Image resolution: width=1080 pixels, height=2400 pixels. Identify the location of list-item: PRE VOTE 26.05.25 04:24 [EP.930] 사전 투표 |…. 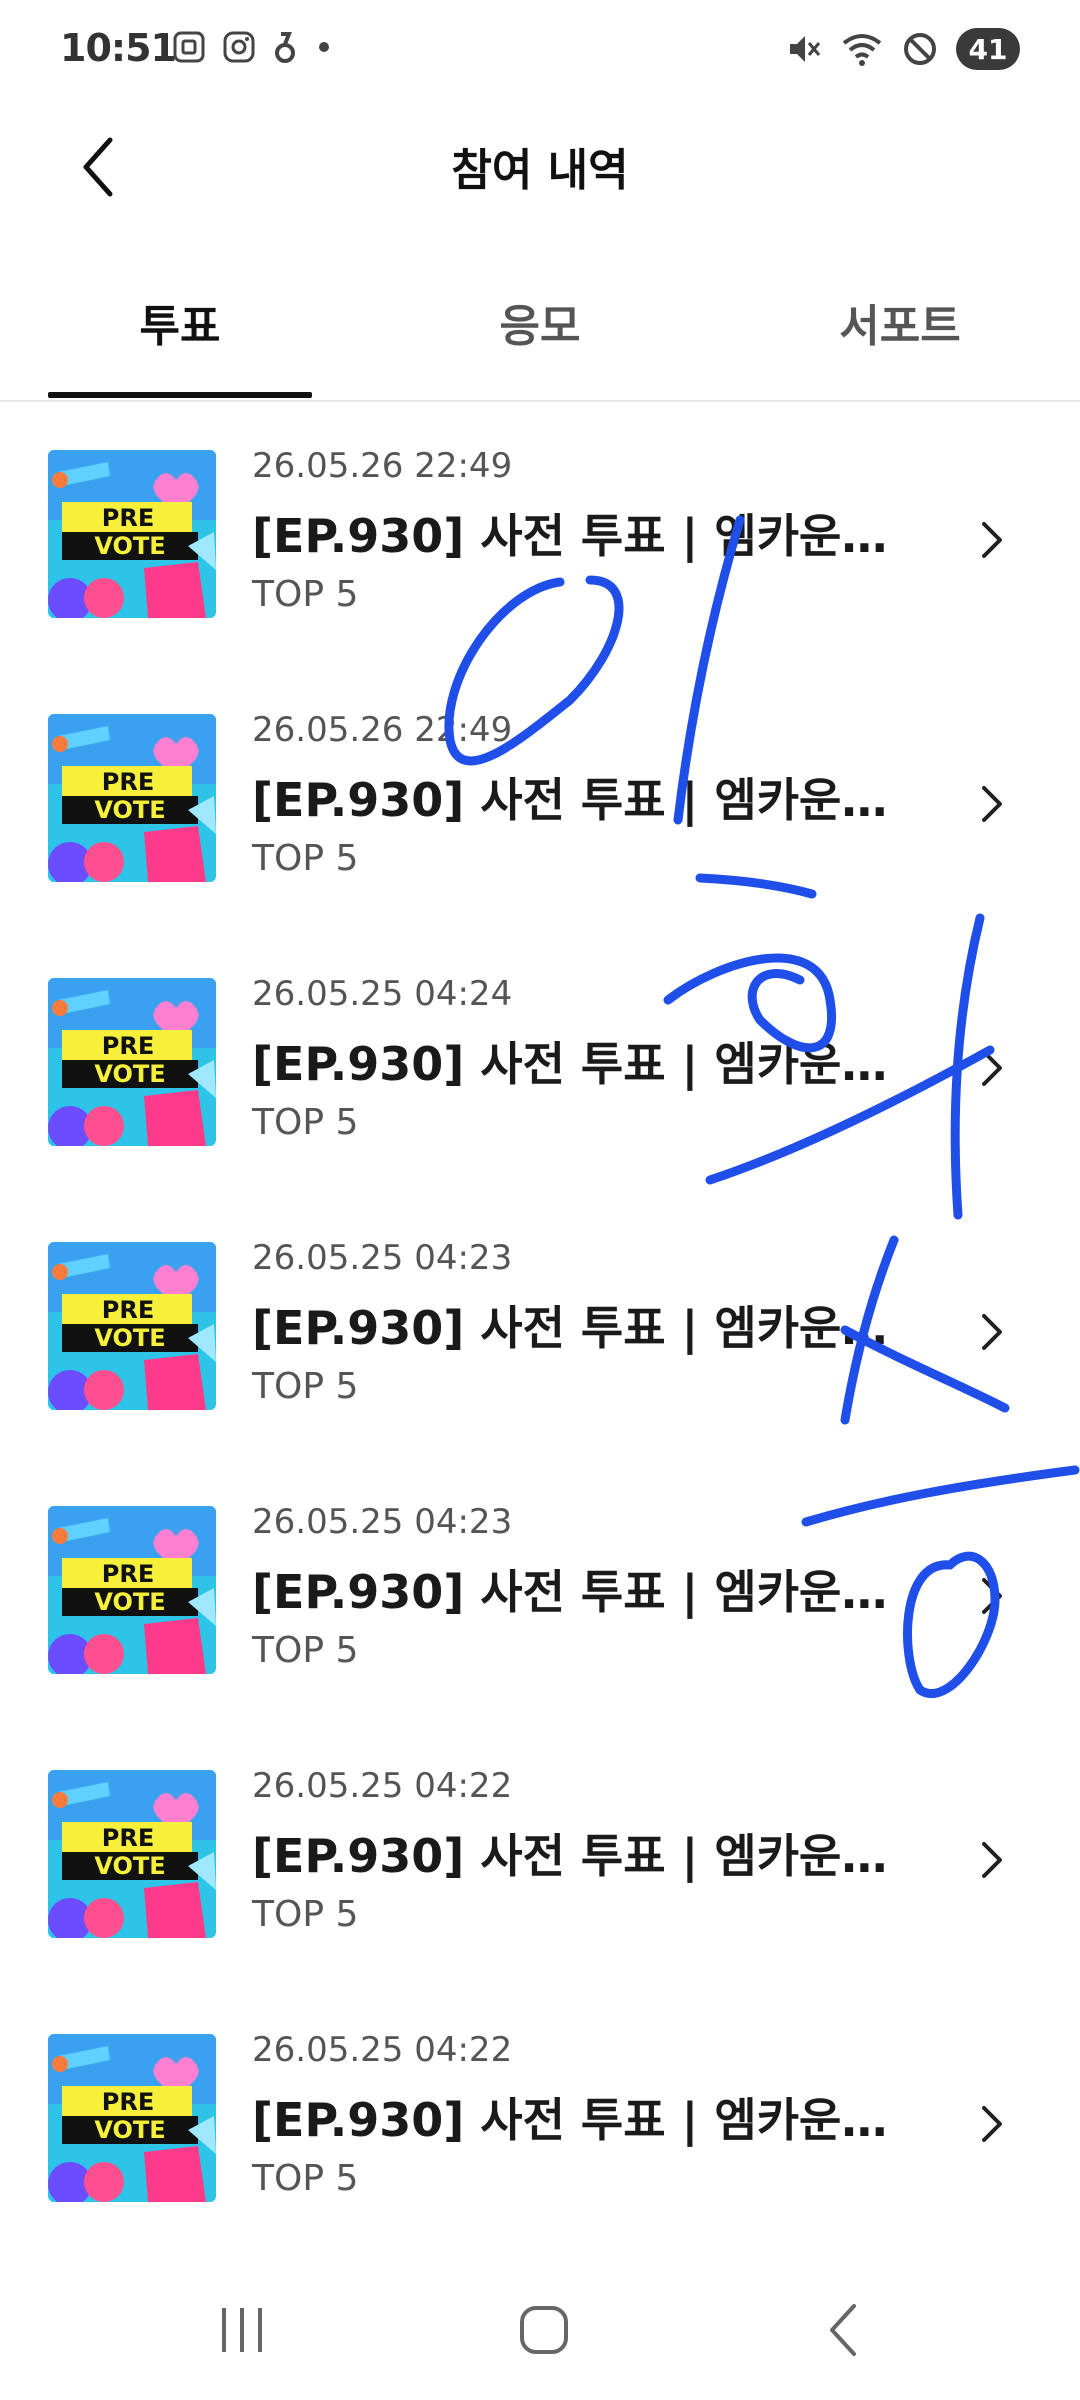
(540, 1070).